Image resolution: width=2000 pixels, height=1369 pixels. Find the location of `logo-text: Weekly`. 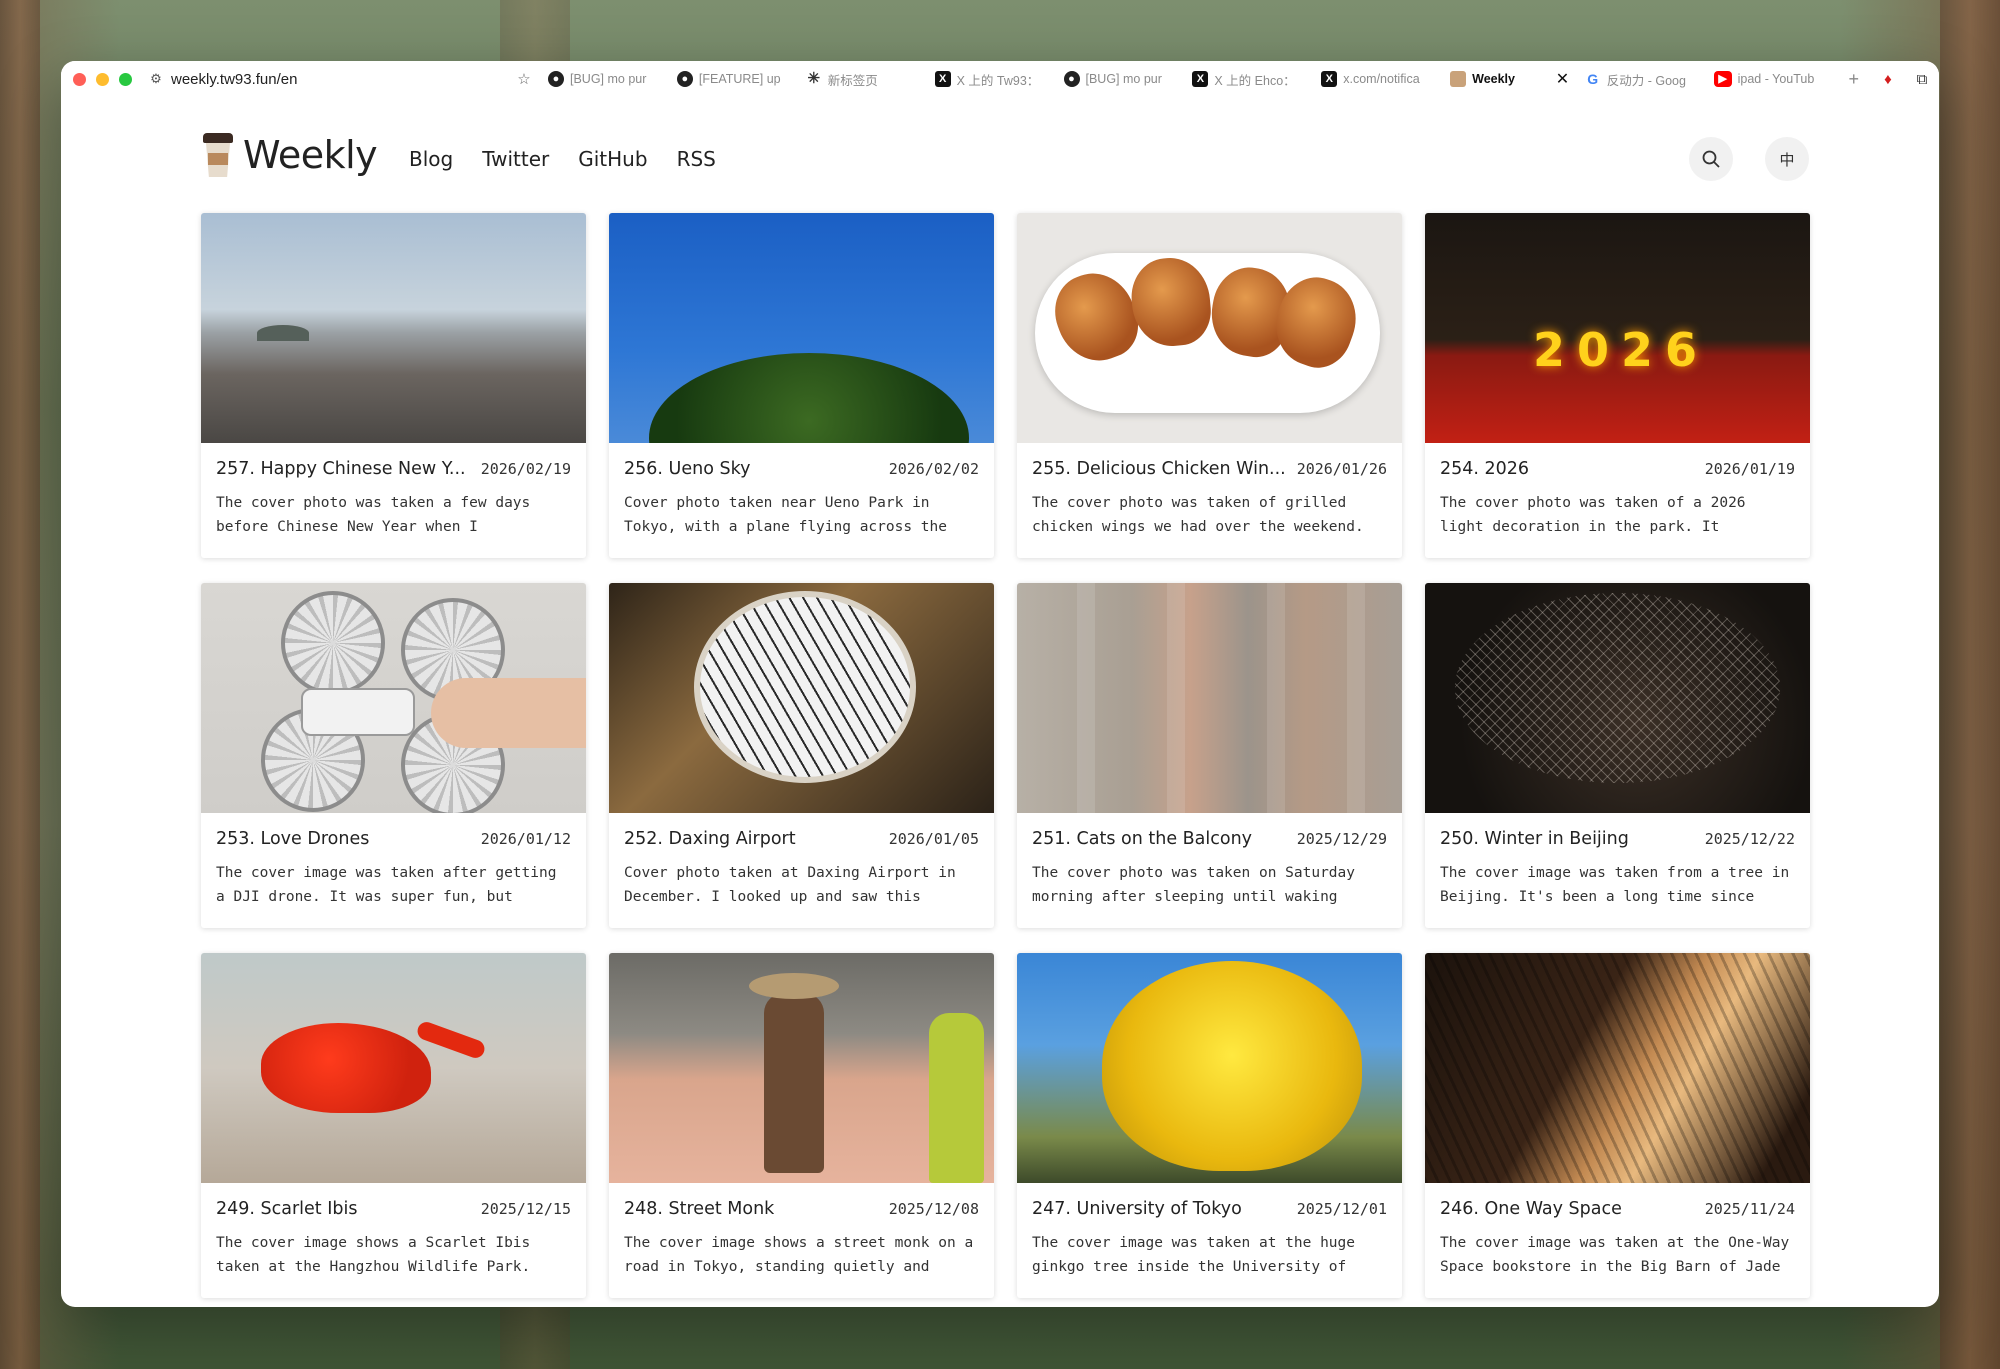

logo-text: Weekly is located at coordinates (310, 155).